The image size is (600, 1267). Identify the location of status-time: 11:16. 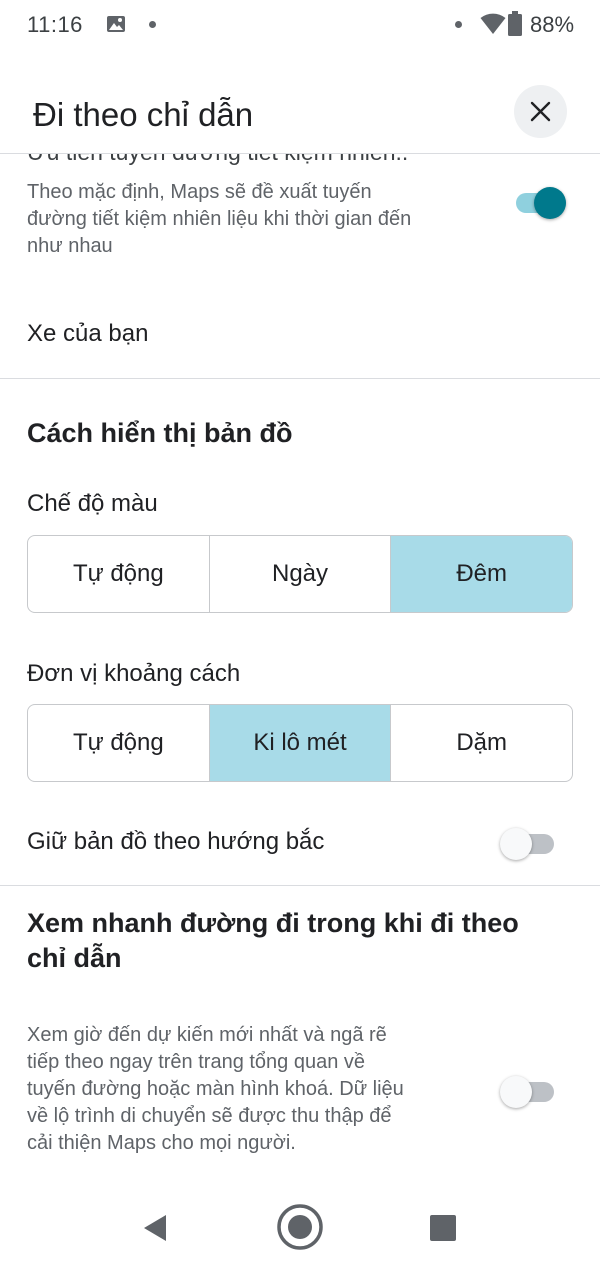
(55, 24).